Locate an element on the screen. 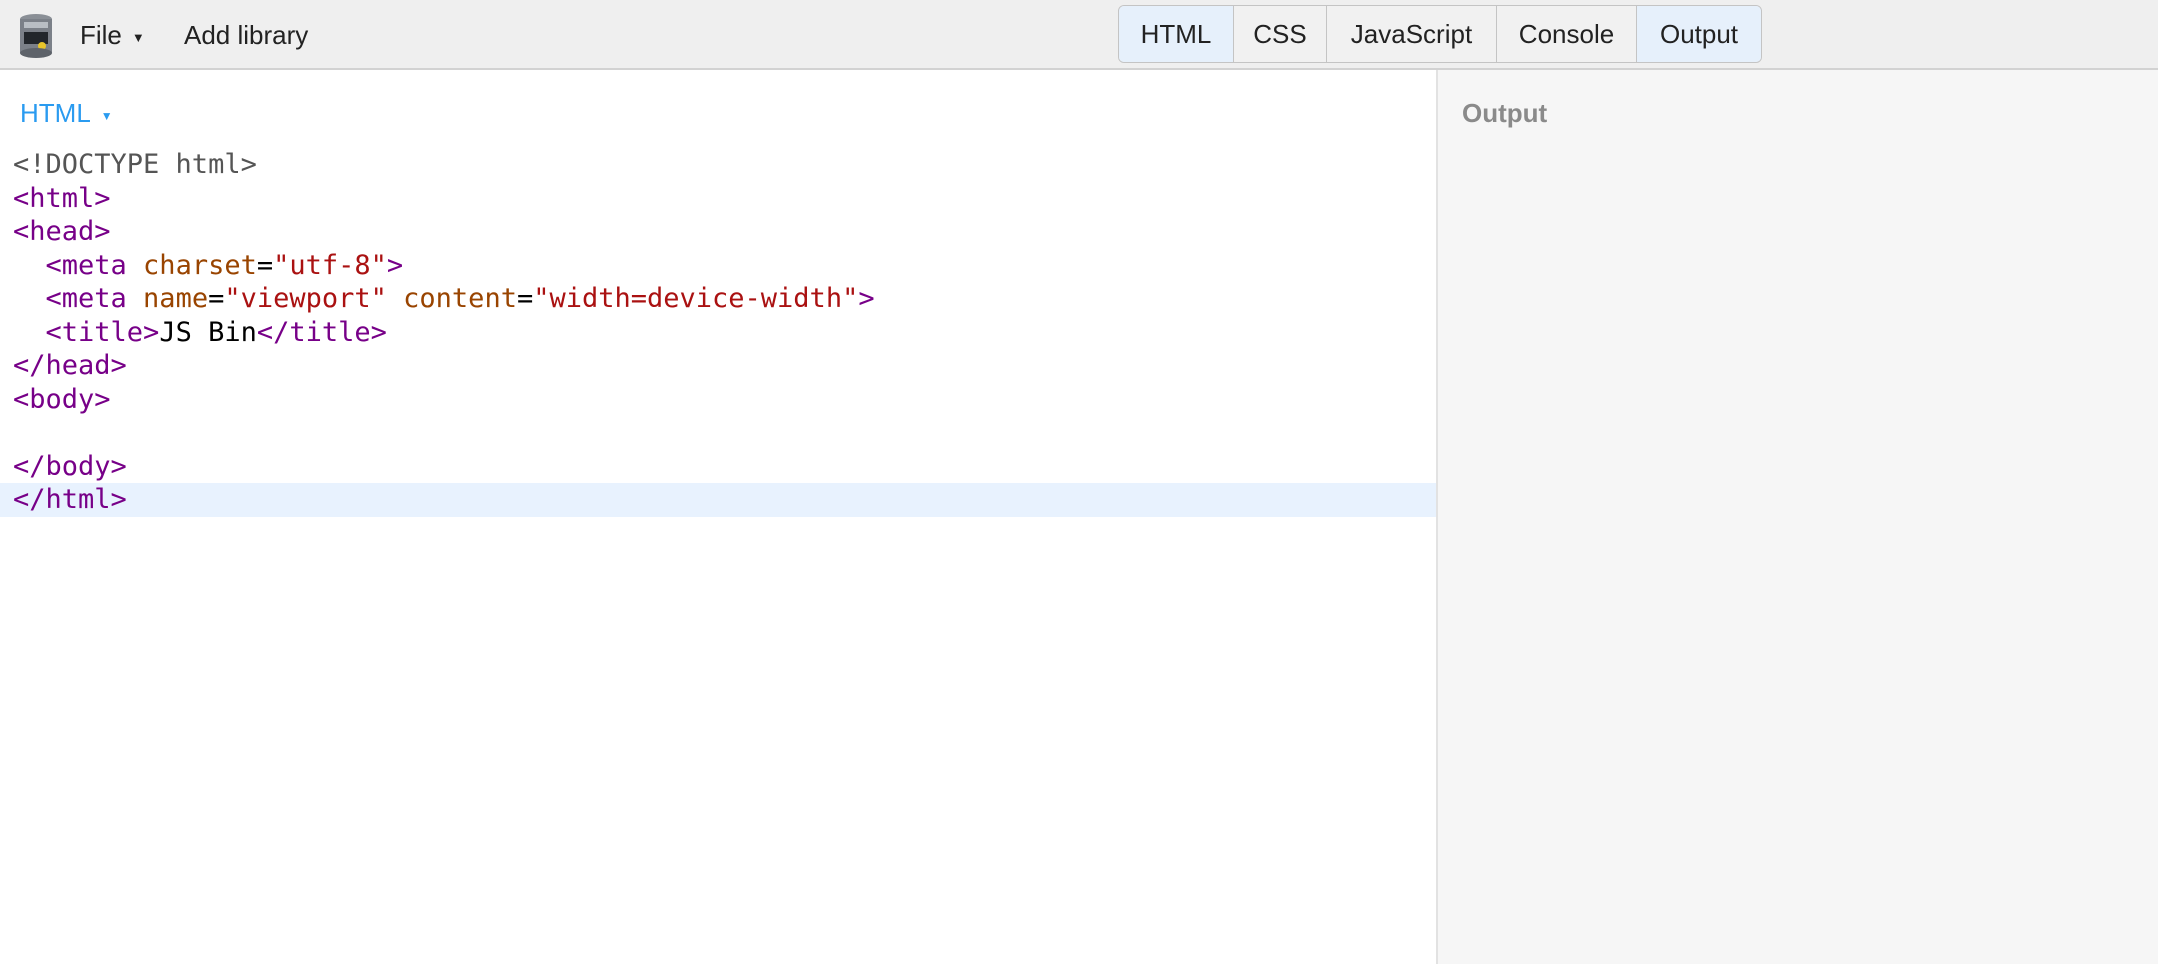  tab-output: Output is located at coordinates (1699, 34).